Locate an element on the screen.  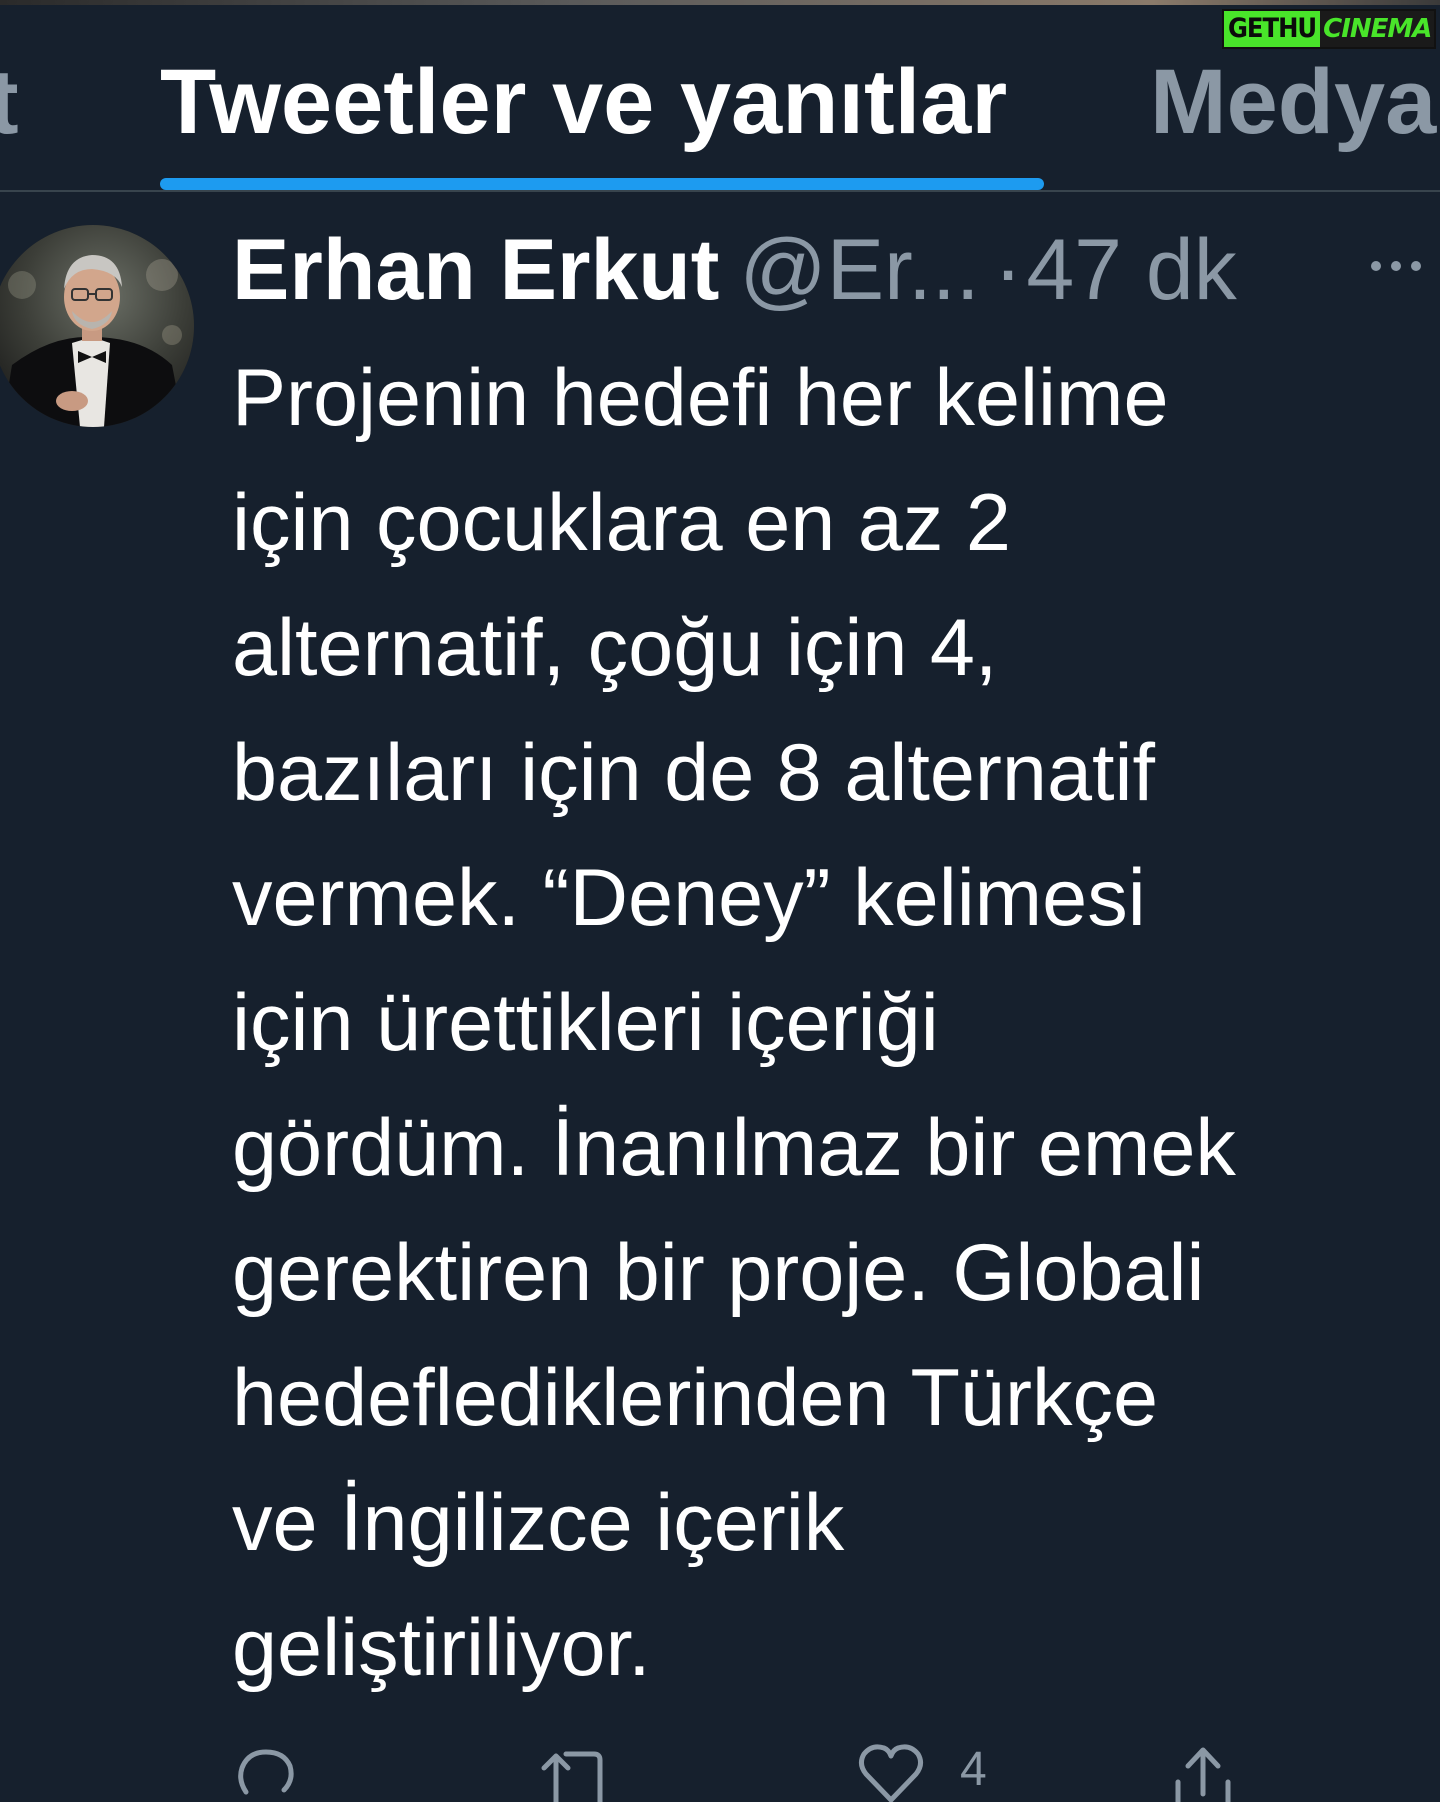
author-avatar is located at coordinates (97, 326).